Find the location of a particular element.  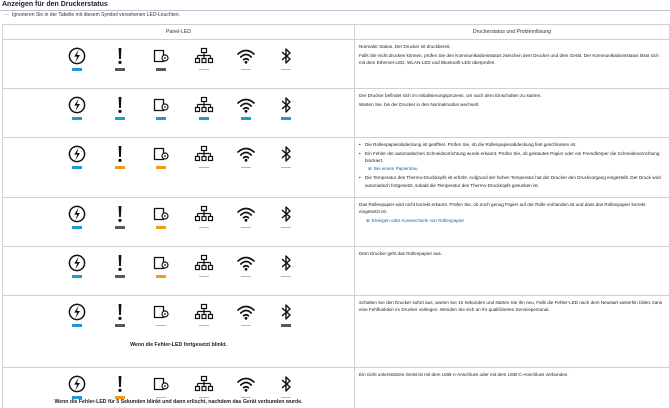

page-title: Anzeigen für den Druckerstatus is located at coordinates (55, 4).